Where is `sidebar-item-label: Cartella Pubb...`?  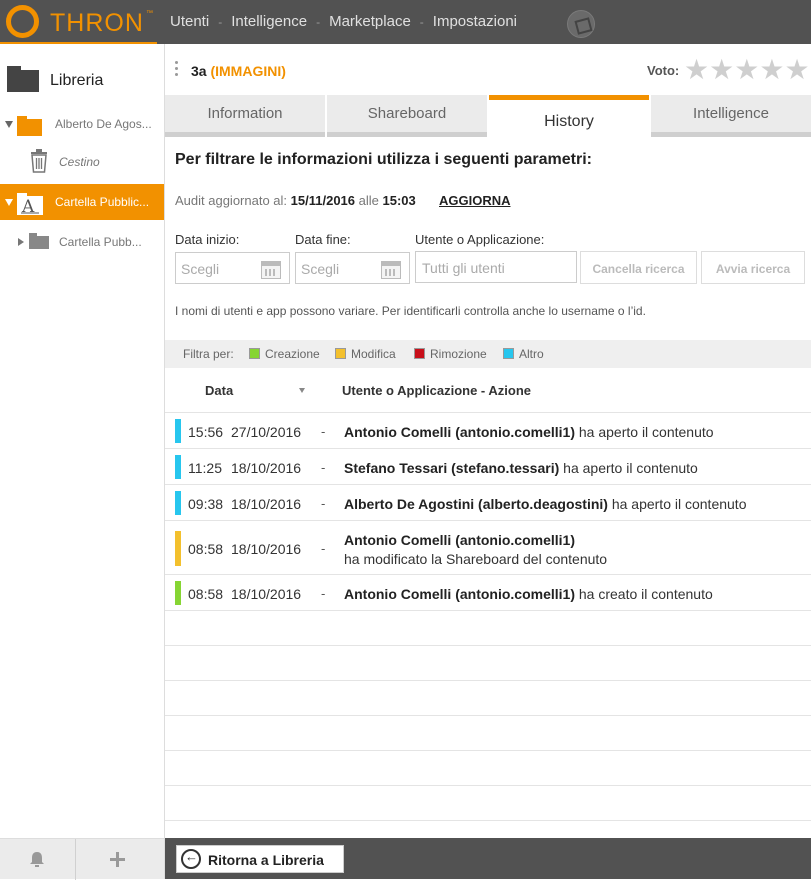 sidebar-item-label: Cartella Pubb... is located at coordinates (100, 242).